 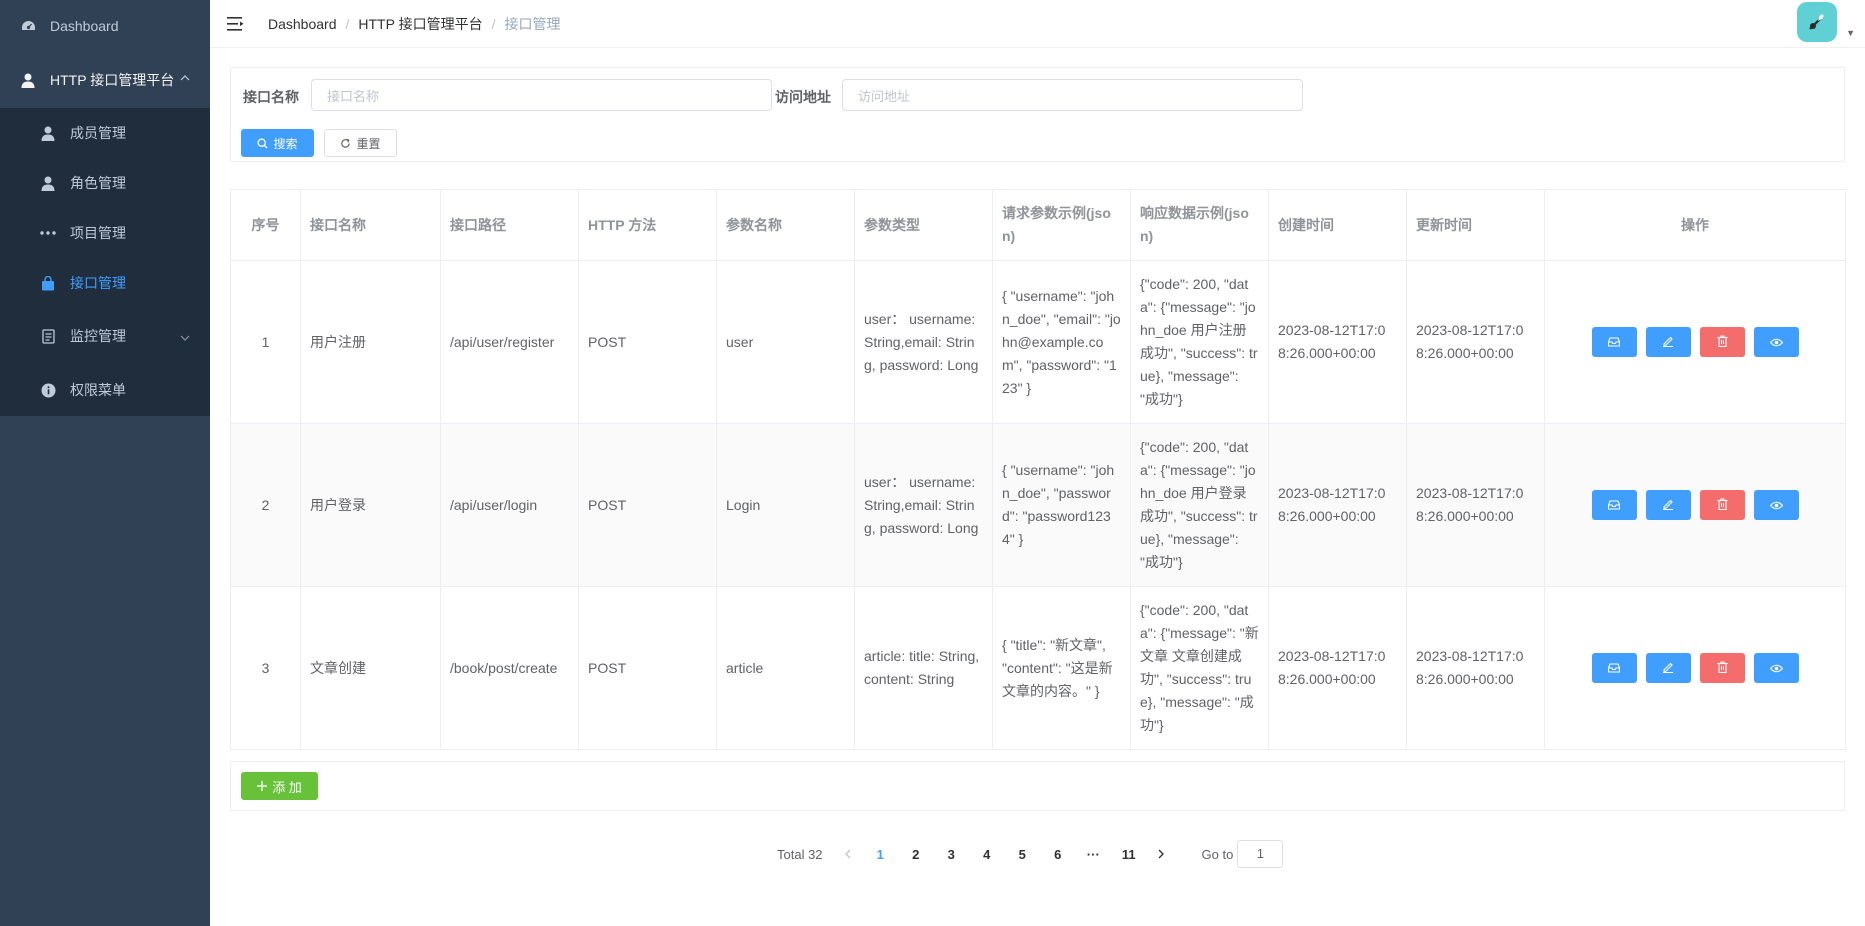 I want to click on page-button: 1, so click(x=881, y=854).